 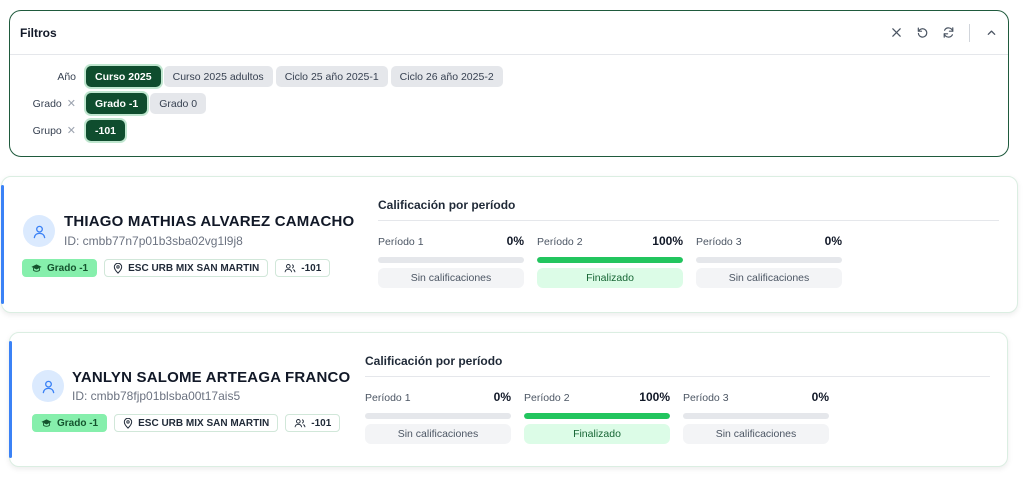 I want to click on chip-grado-minus1: Grado -1, so click(x=117, y=103).